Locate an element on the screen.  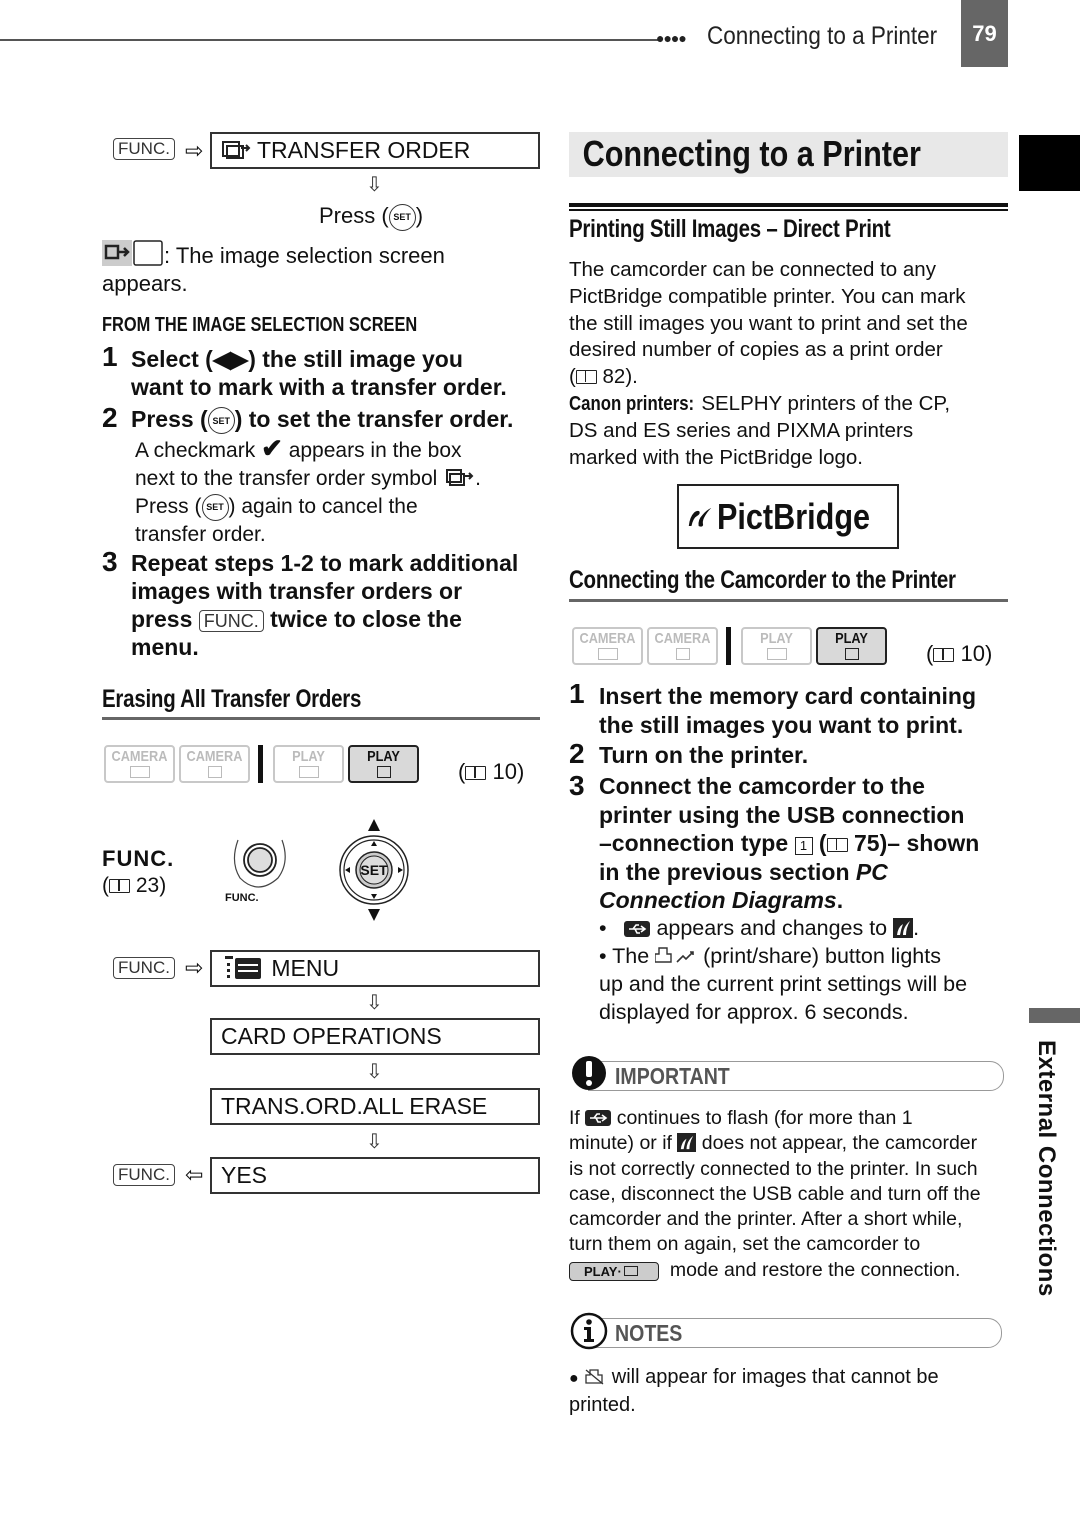
title-band: Connecting to a Printer is located at coordinates (788, 154).